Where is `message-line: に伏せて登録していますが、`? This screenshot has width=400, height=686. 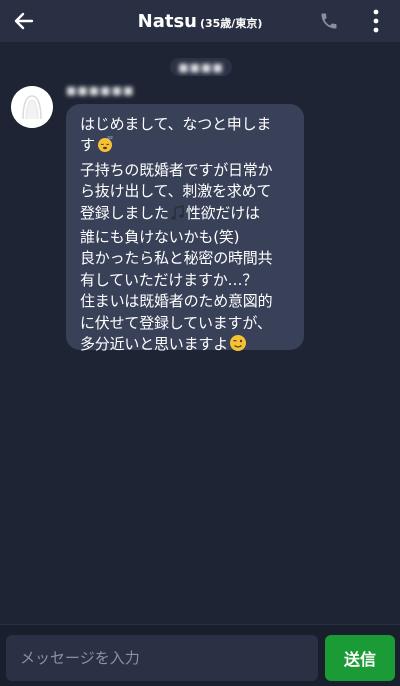
message-line: に伏せて登録していますが、 is located at coordinates (176, 322).